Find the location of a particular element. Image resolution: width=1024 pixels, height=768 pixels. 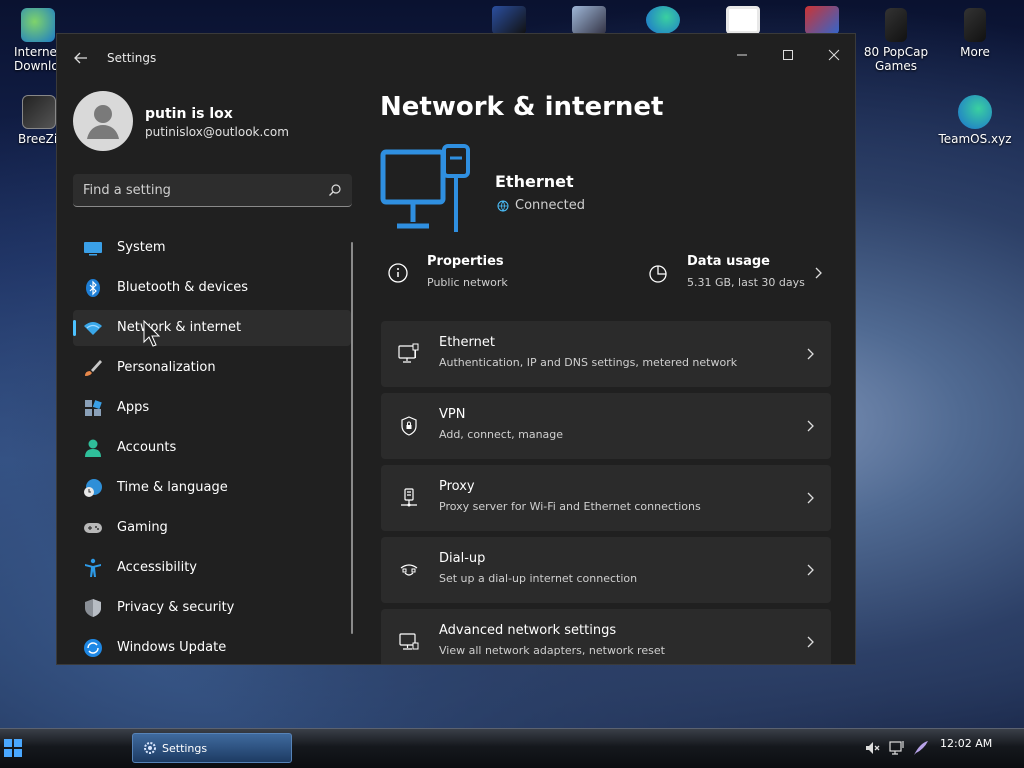

row-vpn: VPN Add, connect, manage is located at coordinates (606, 426).